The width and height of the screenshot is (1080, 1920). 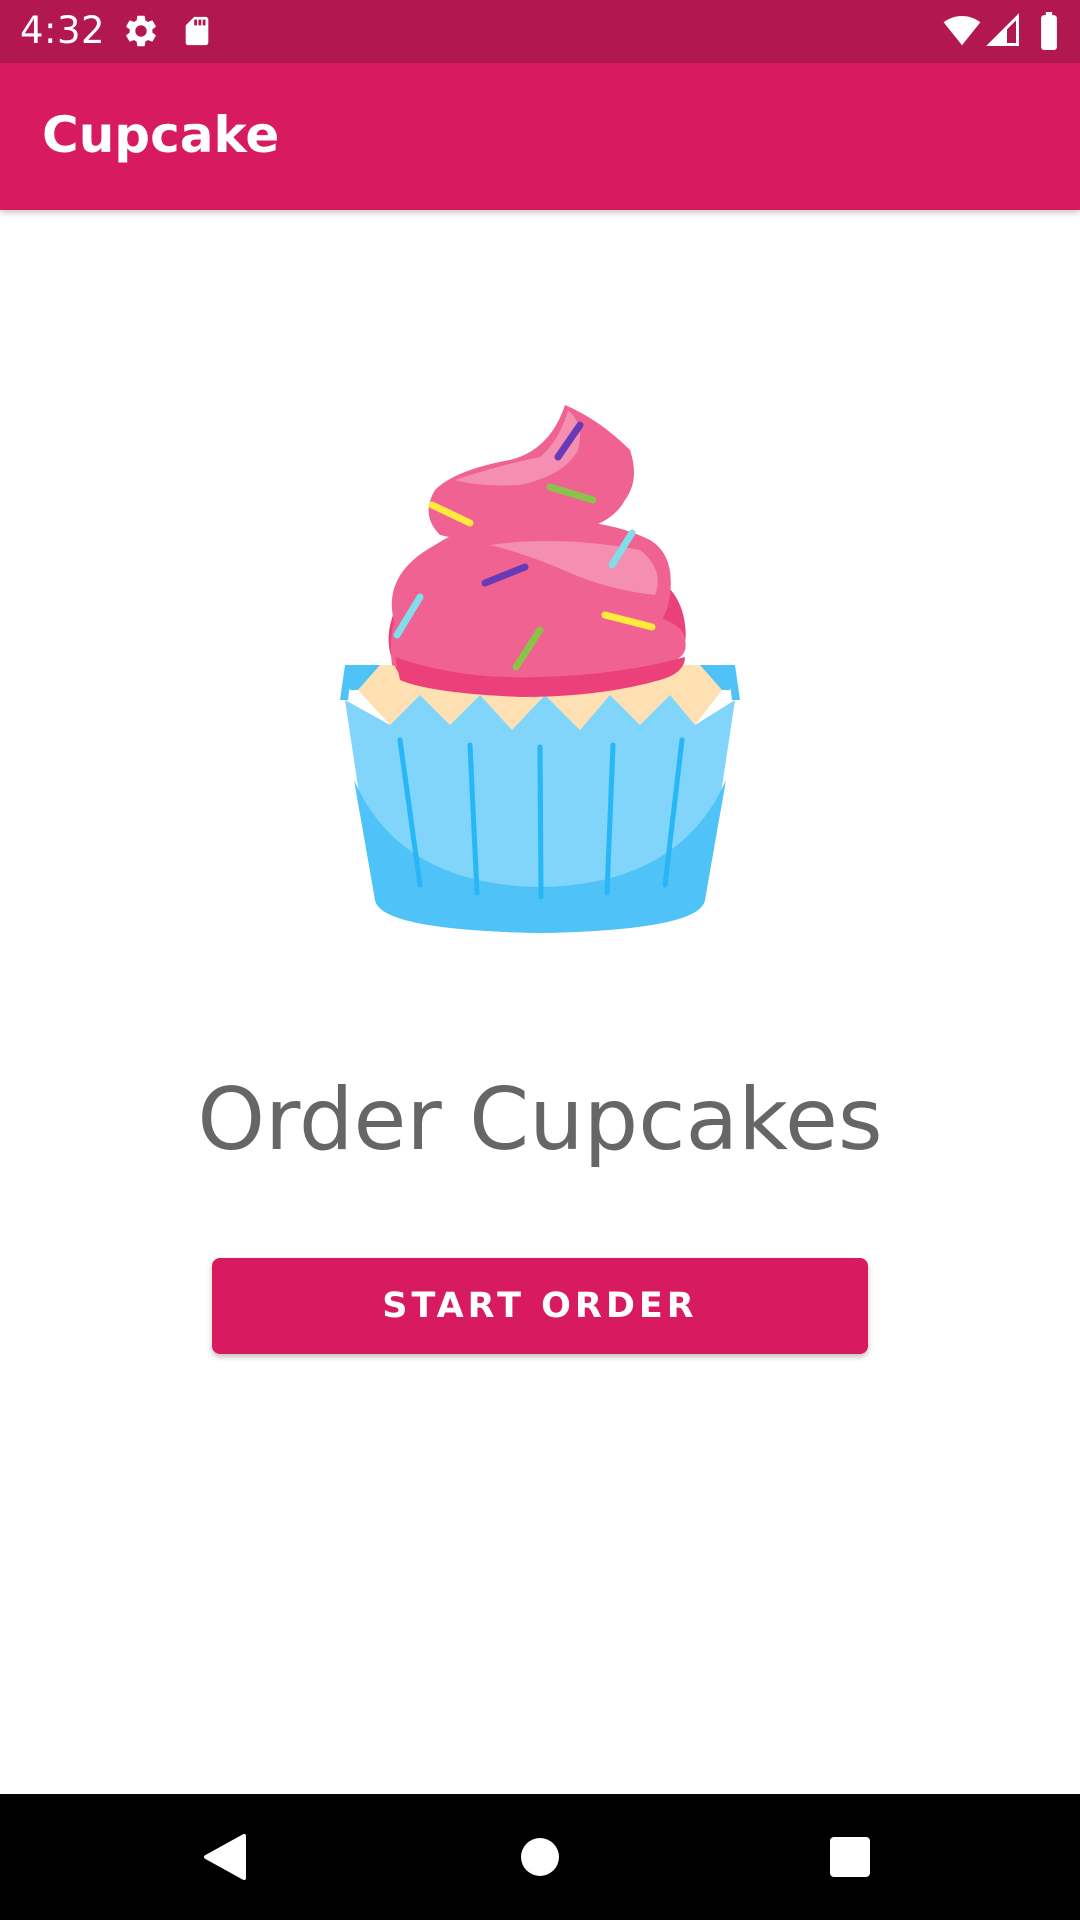 What do you see at coordinates (161, 135) in the screenshot?
I see `app-title: Cupcake` at bounding box center [161, 135].